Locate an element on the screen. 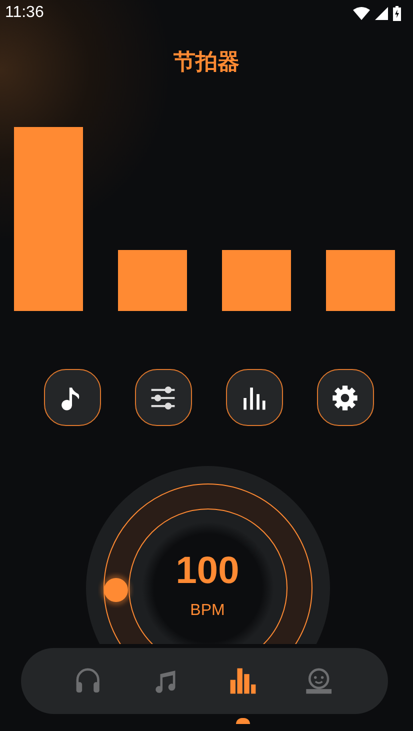  dial-knob is located at coordinates (115, 590).